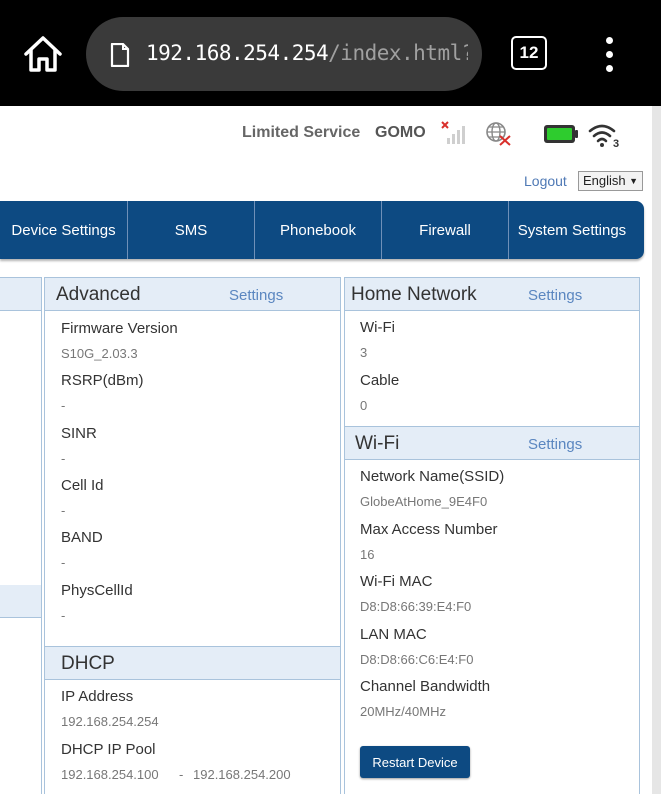 The image size is (661, 794). I want to click on advanced-header: Advanced Settings, so click(192, 294).